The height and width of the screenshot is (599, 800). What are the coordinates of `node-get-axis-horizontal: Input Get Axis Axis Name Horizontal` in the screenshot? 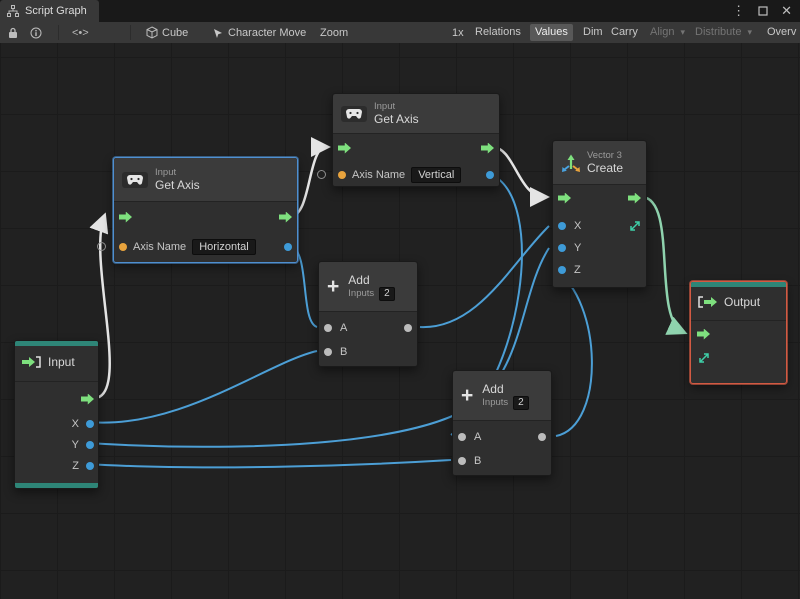 It's located at (205, 210).